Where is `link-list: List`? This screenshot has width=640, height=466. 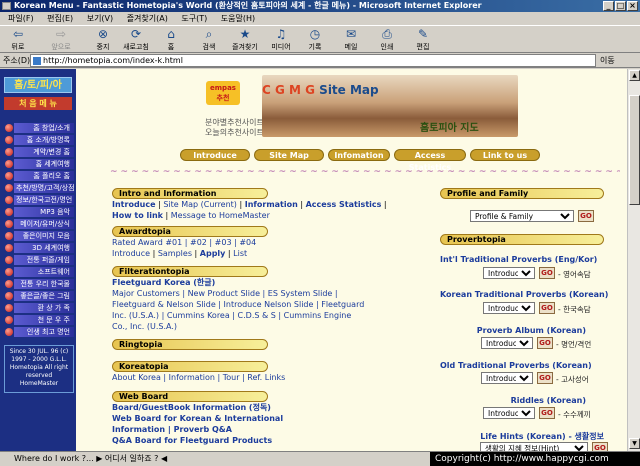
link-list: List is located at coordinates (240, 253).